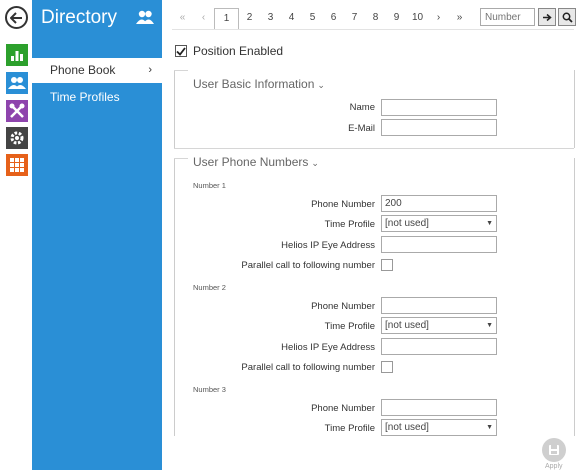  Describe the element at coordinates (182, 18) in the screenshot. I see `first-page-button: «` at that location.